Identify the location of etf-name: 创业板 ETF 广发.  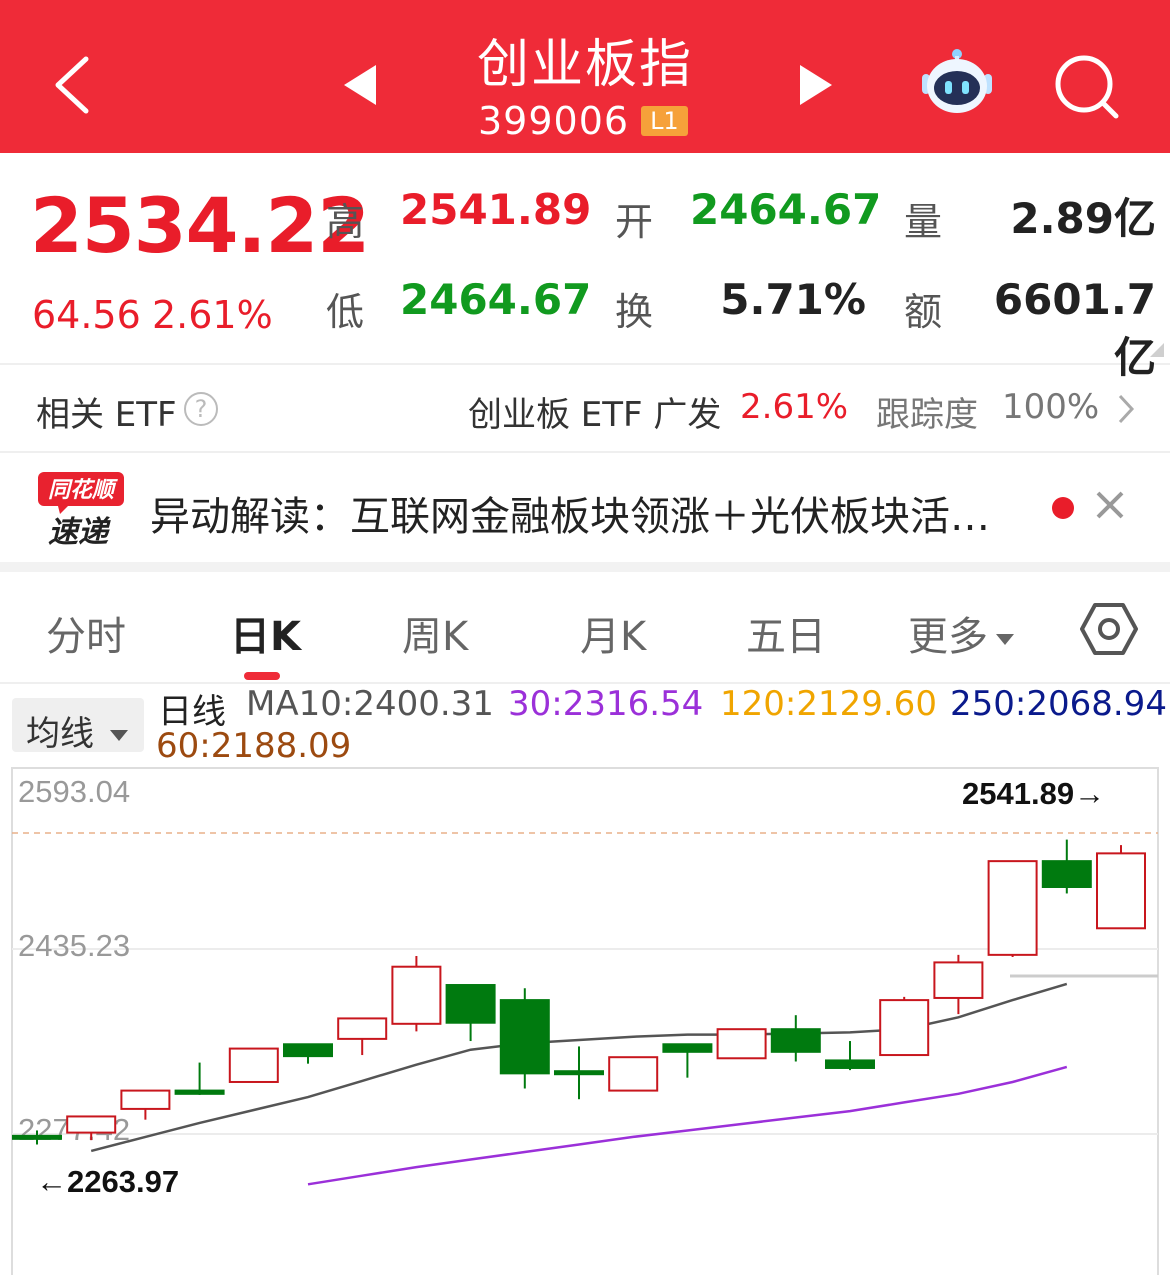
(595, 415).